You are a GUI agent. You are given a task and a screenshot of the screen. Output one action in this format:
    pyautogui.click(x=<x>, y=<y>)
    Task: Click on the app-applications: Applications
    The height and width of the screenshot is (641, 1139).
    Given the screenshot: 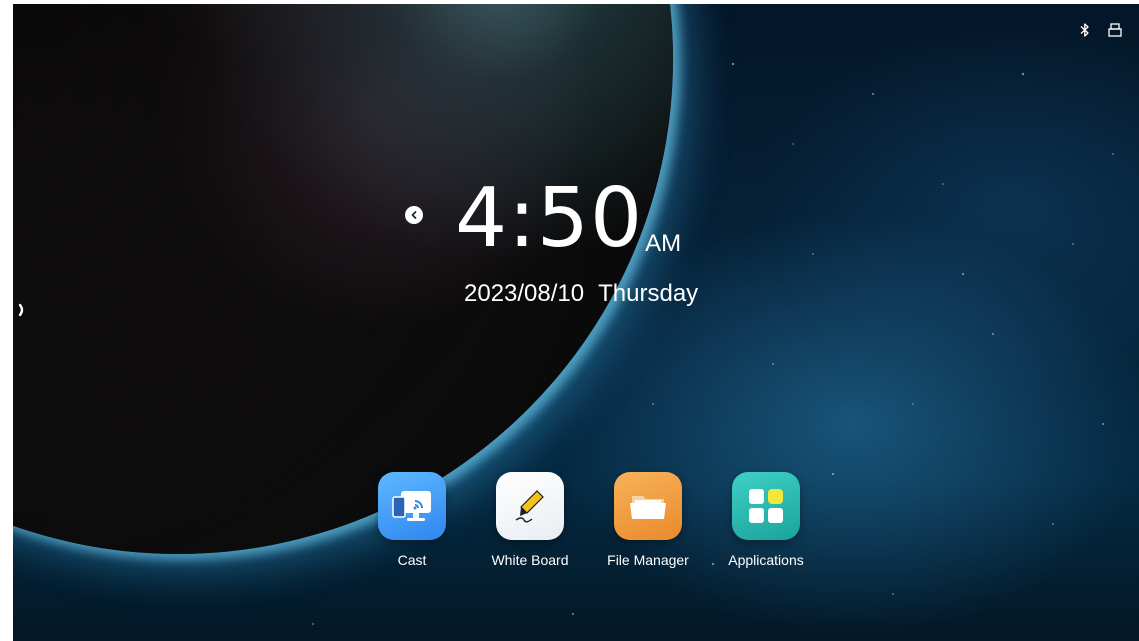 What is the action you would take?
    pyautogui.click(x=766, y=520)
    